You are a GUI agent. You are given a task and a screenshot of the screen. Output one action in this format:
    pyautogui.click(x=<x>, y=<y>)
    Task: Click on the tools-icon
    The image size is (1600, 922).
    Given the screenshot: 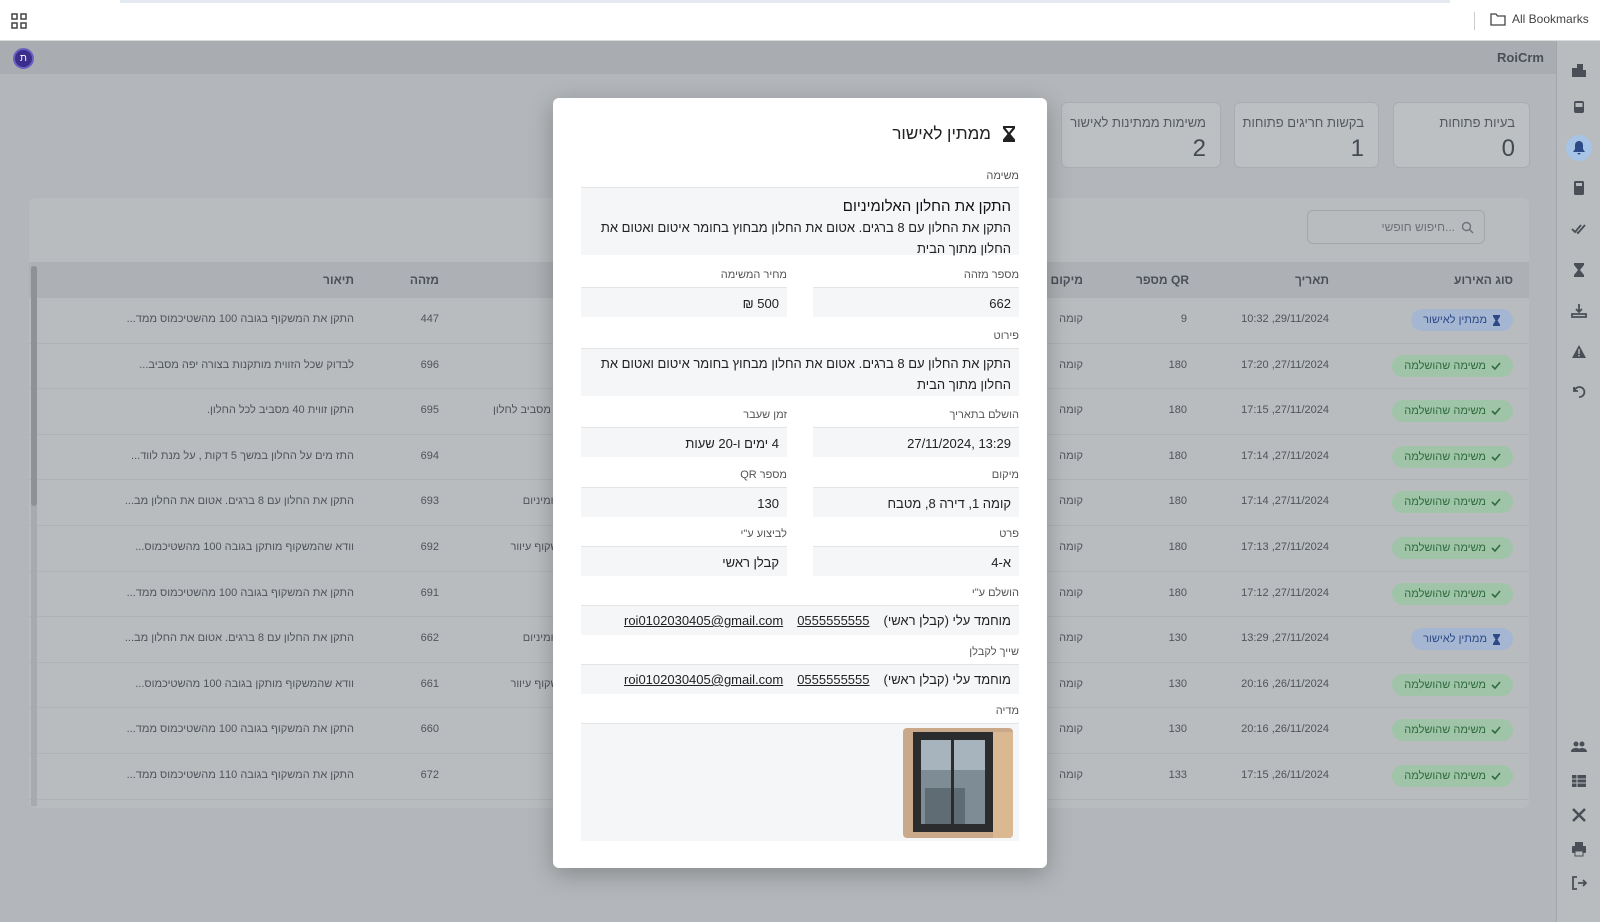 What is the action you would take?
    pyautogui.click(x=1579, y=815)
    